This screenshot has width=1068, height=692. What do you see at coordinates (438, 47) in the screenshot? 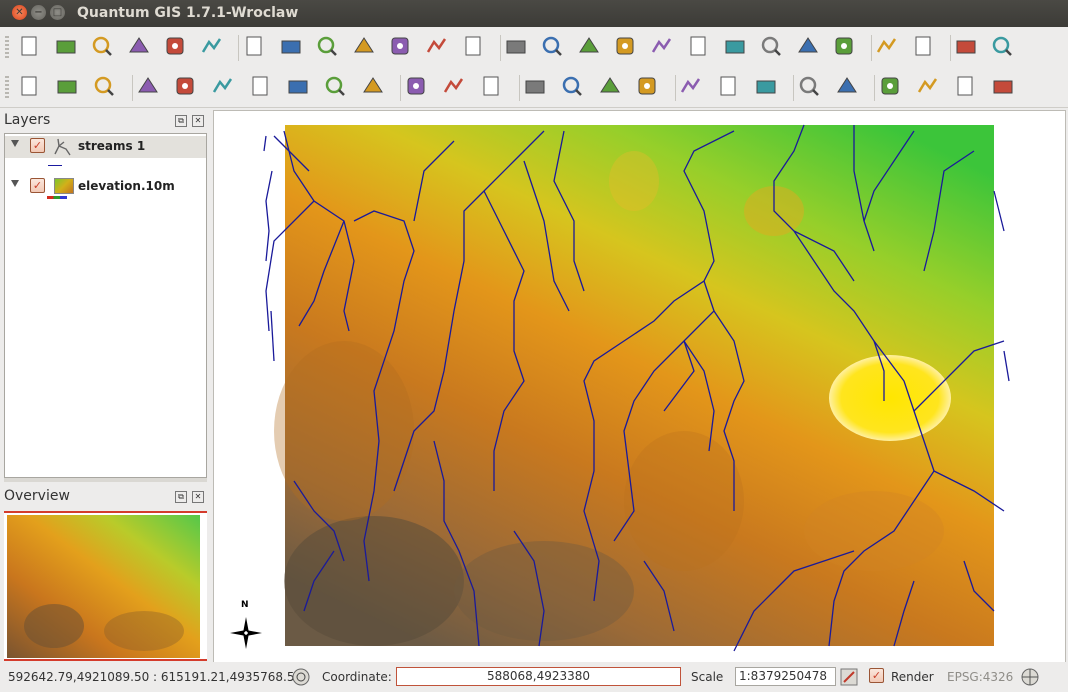
I see `new-shapefile-icon` at bounding box center [438, 47].